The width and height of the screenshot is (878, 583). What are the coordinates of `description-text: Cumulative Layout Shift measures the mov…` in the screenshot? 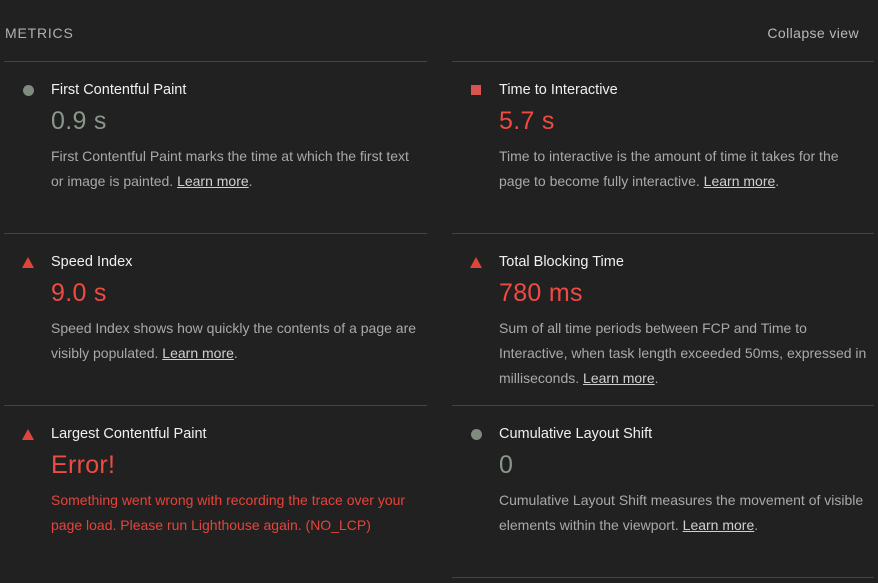 It's located at (681, 512).